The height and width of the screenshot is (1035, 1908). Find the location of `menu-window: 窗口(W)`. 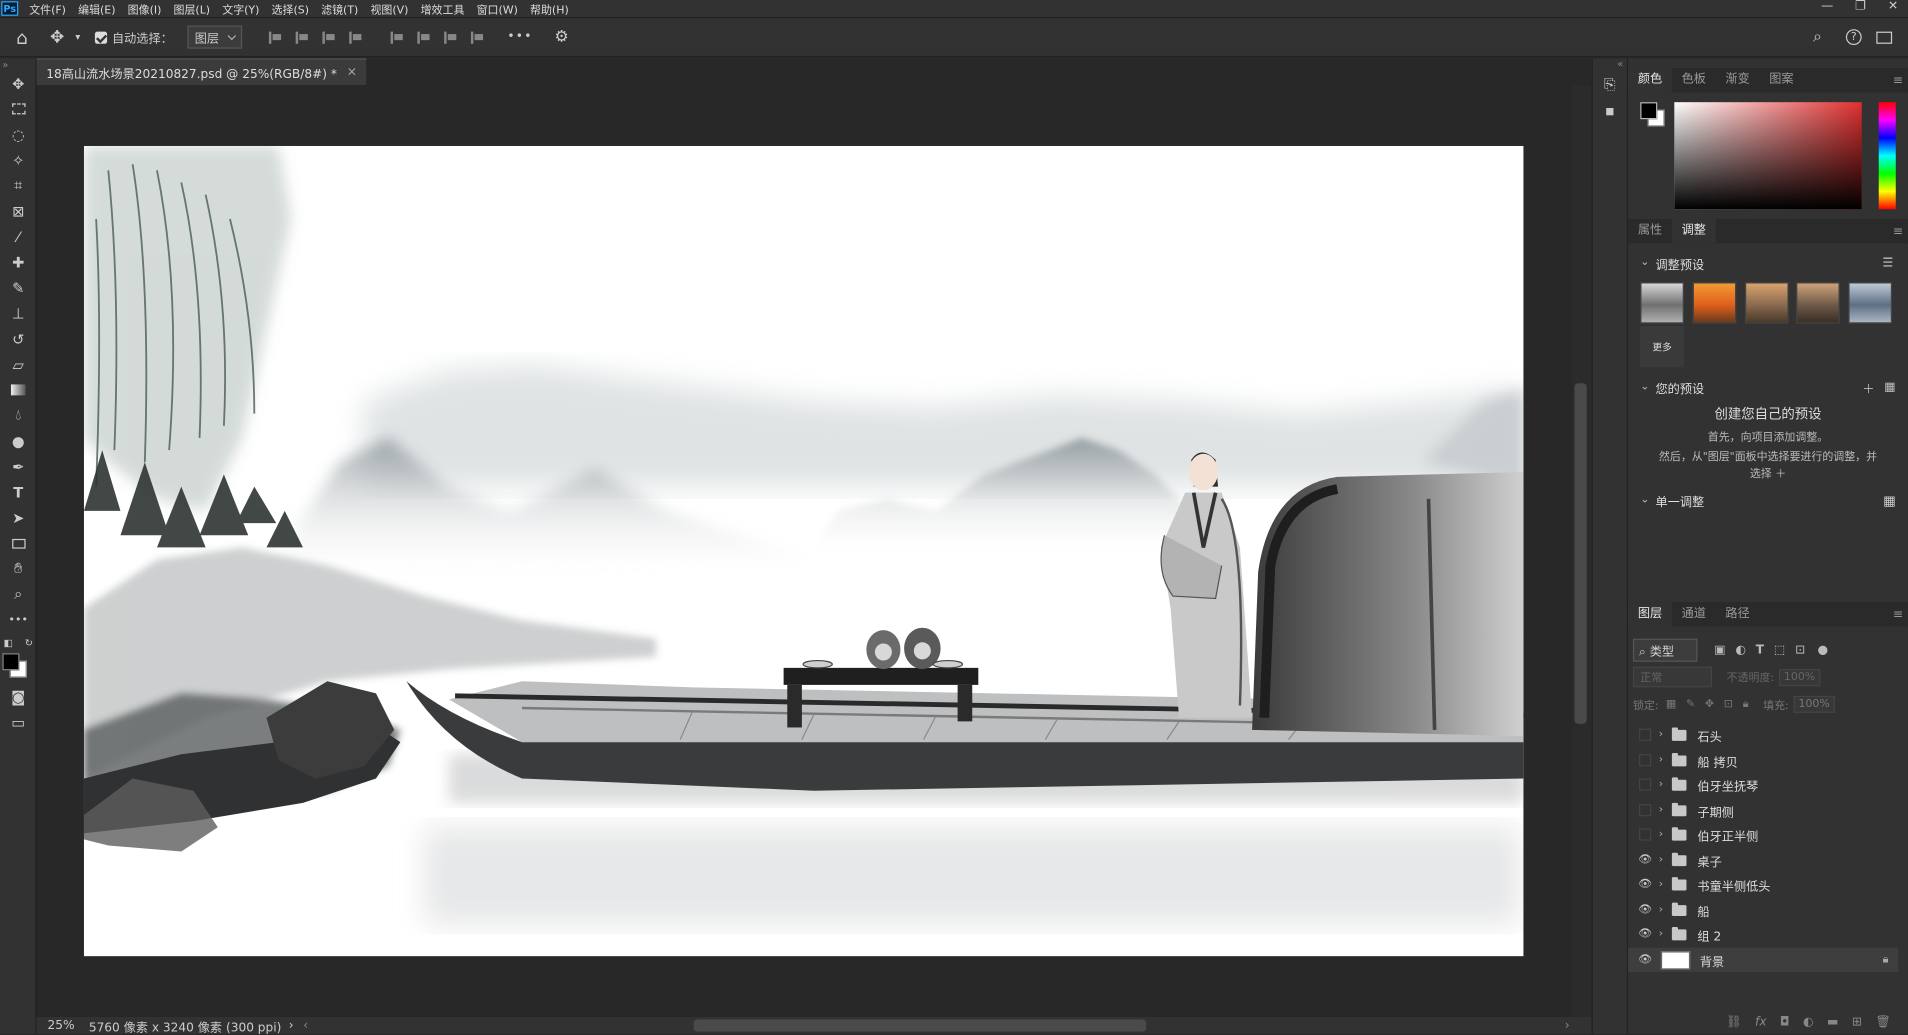

menu-window: 窗口(W) is located at coordinates (497, 8).